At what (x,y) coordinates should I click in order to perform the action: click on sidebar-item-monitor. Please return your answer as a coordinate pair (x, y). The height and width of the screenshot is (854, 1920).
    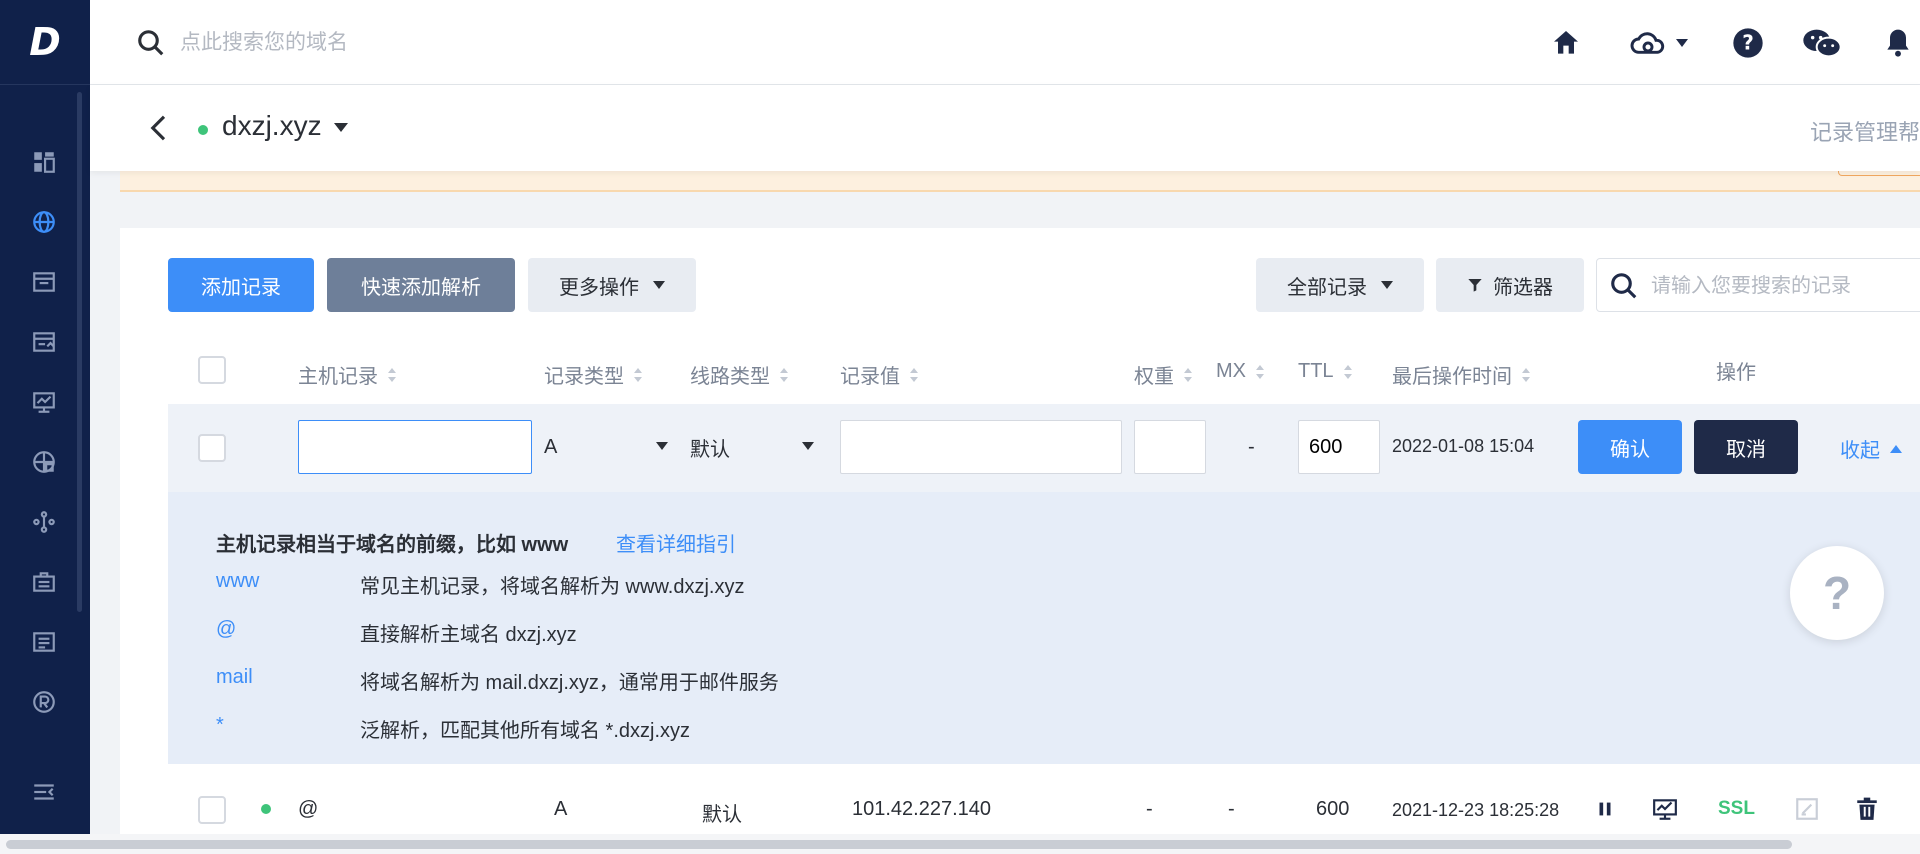
    Looking at the image, I should click on (44, 402).